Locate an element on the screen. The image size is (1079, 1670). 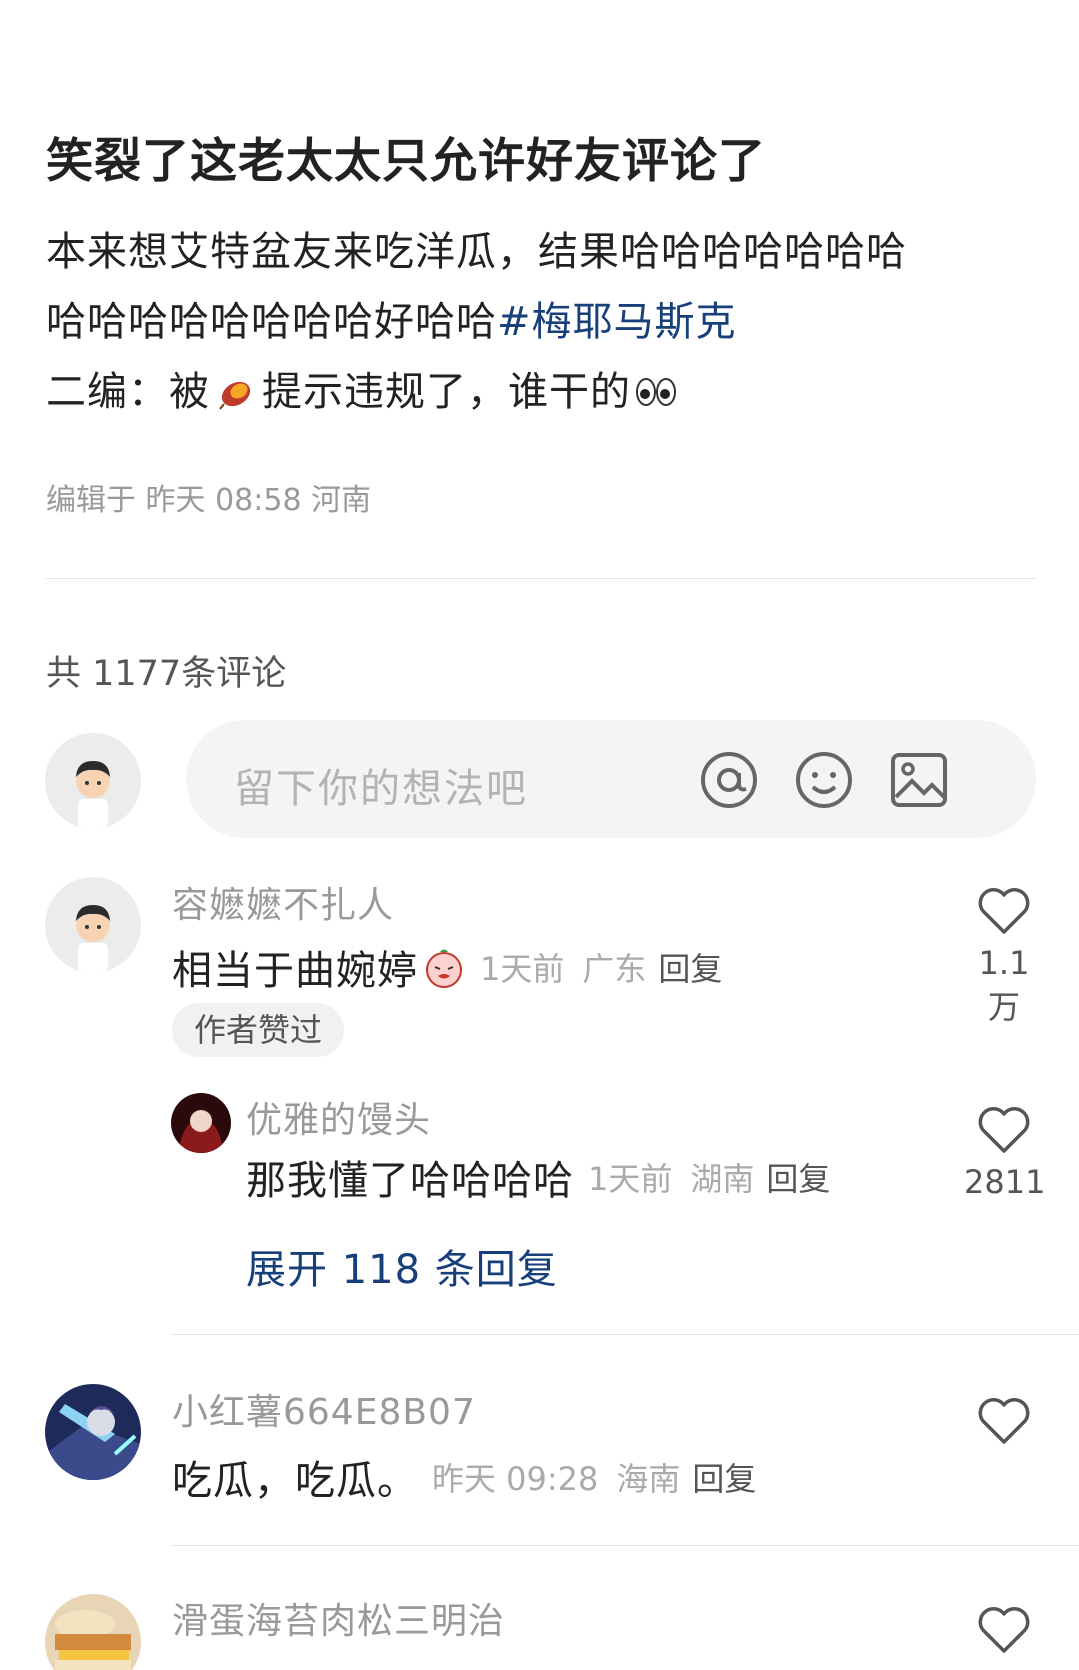
comment-author: 小红薯664E8B07 is located at coordinates (324, 1409).